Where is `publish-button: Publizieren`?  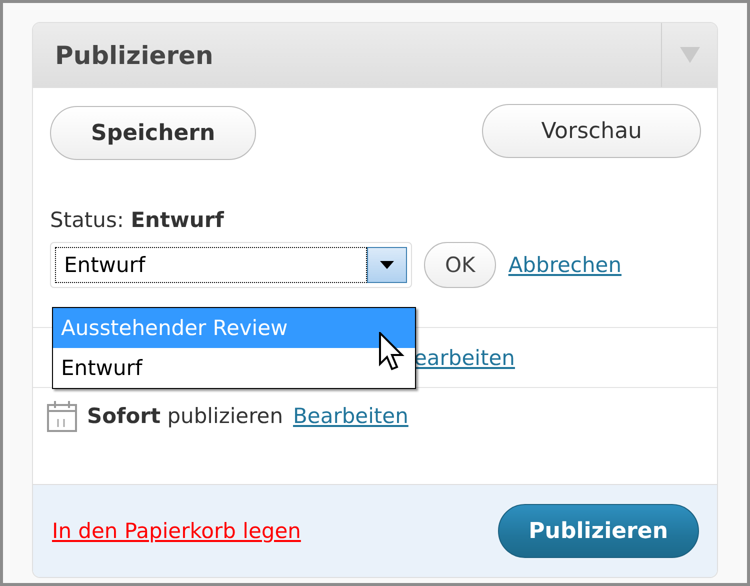
publish-button: Publizieren is located at coordinates (598, 531).